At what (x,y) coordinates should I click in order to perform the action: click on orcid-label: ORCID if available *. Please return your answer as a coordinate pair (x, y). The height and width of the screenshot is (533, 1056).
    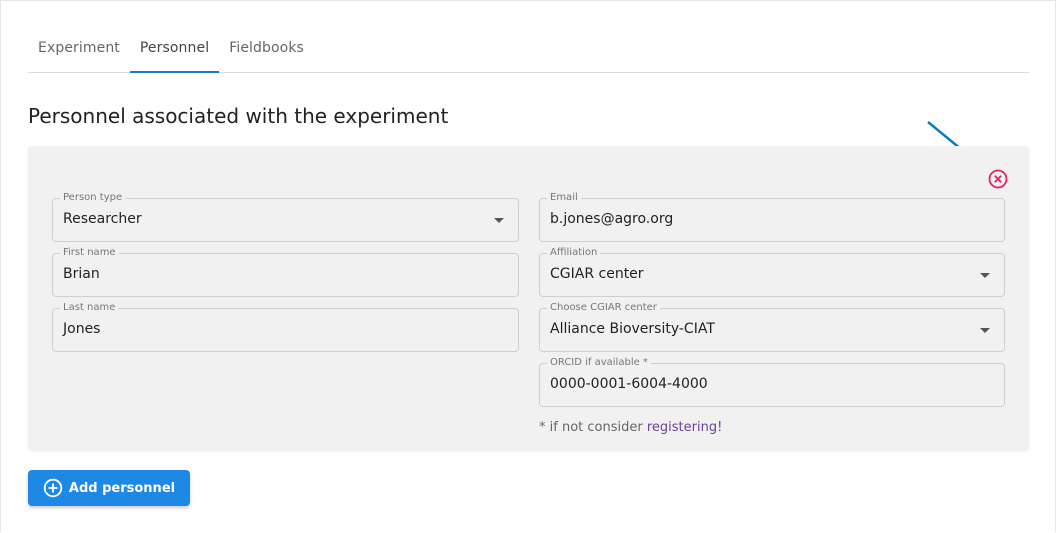
    Looking at the image, I should click on (599, 363).